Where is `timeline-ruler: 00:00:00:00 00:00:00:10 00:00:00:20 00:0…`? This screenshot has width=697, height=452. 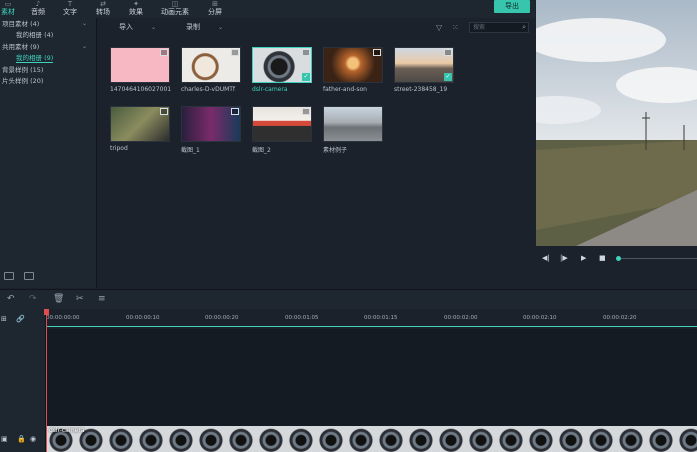 timeline-ruler: 00:00:00:00 00:00:00:10 00:00:00:20 00:0… is located at coordinates (371, 319).